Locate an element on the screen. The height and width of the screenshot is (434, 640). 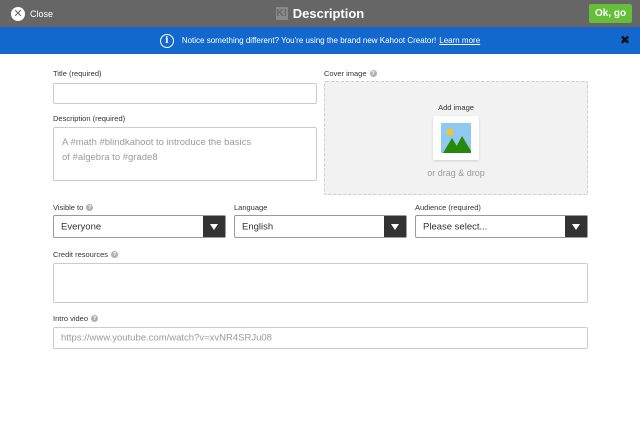
add-image-label: Add image is located at coordinates (456, 107).